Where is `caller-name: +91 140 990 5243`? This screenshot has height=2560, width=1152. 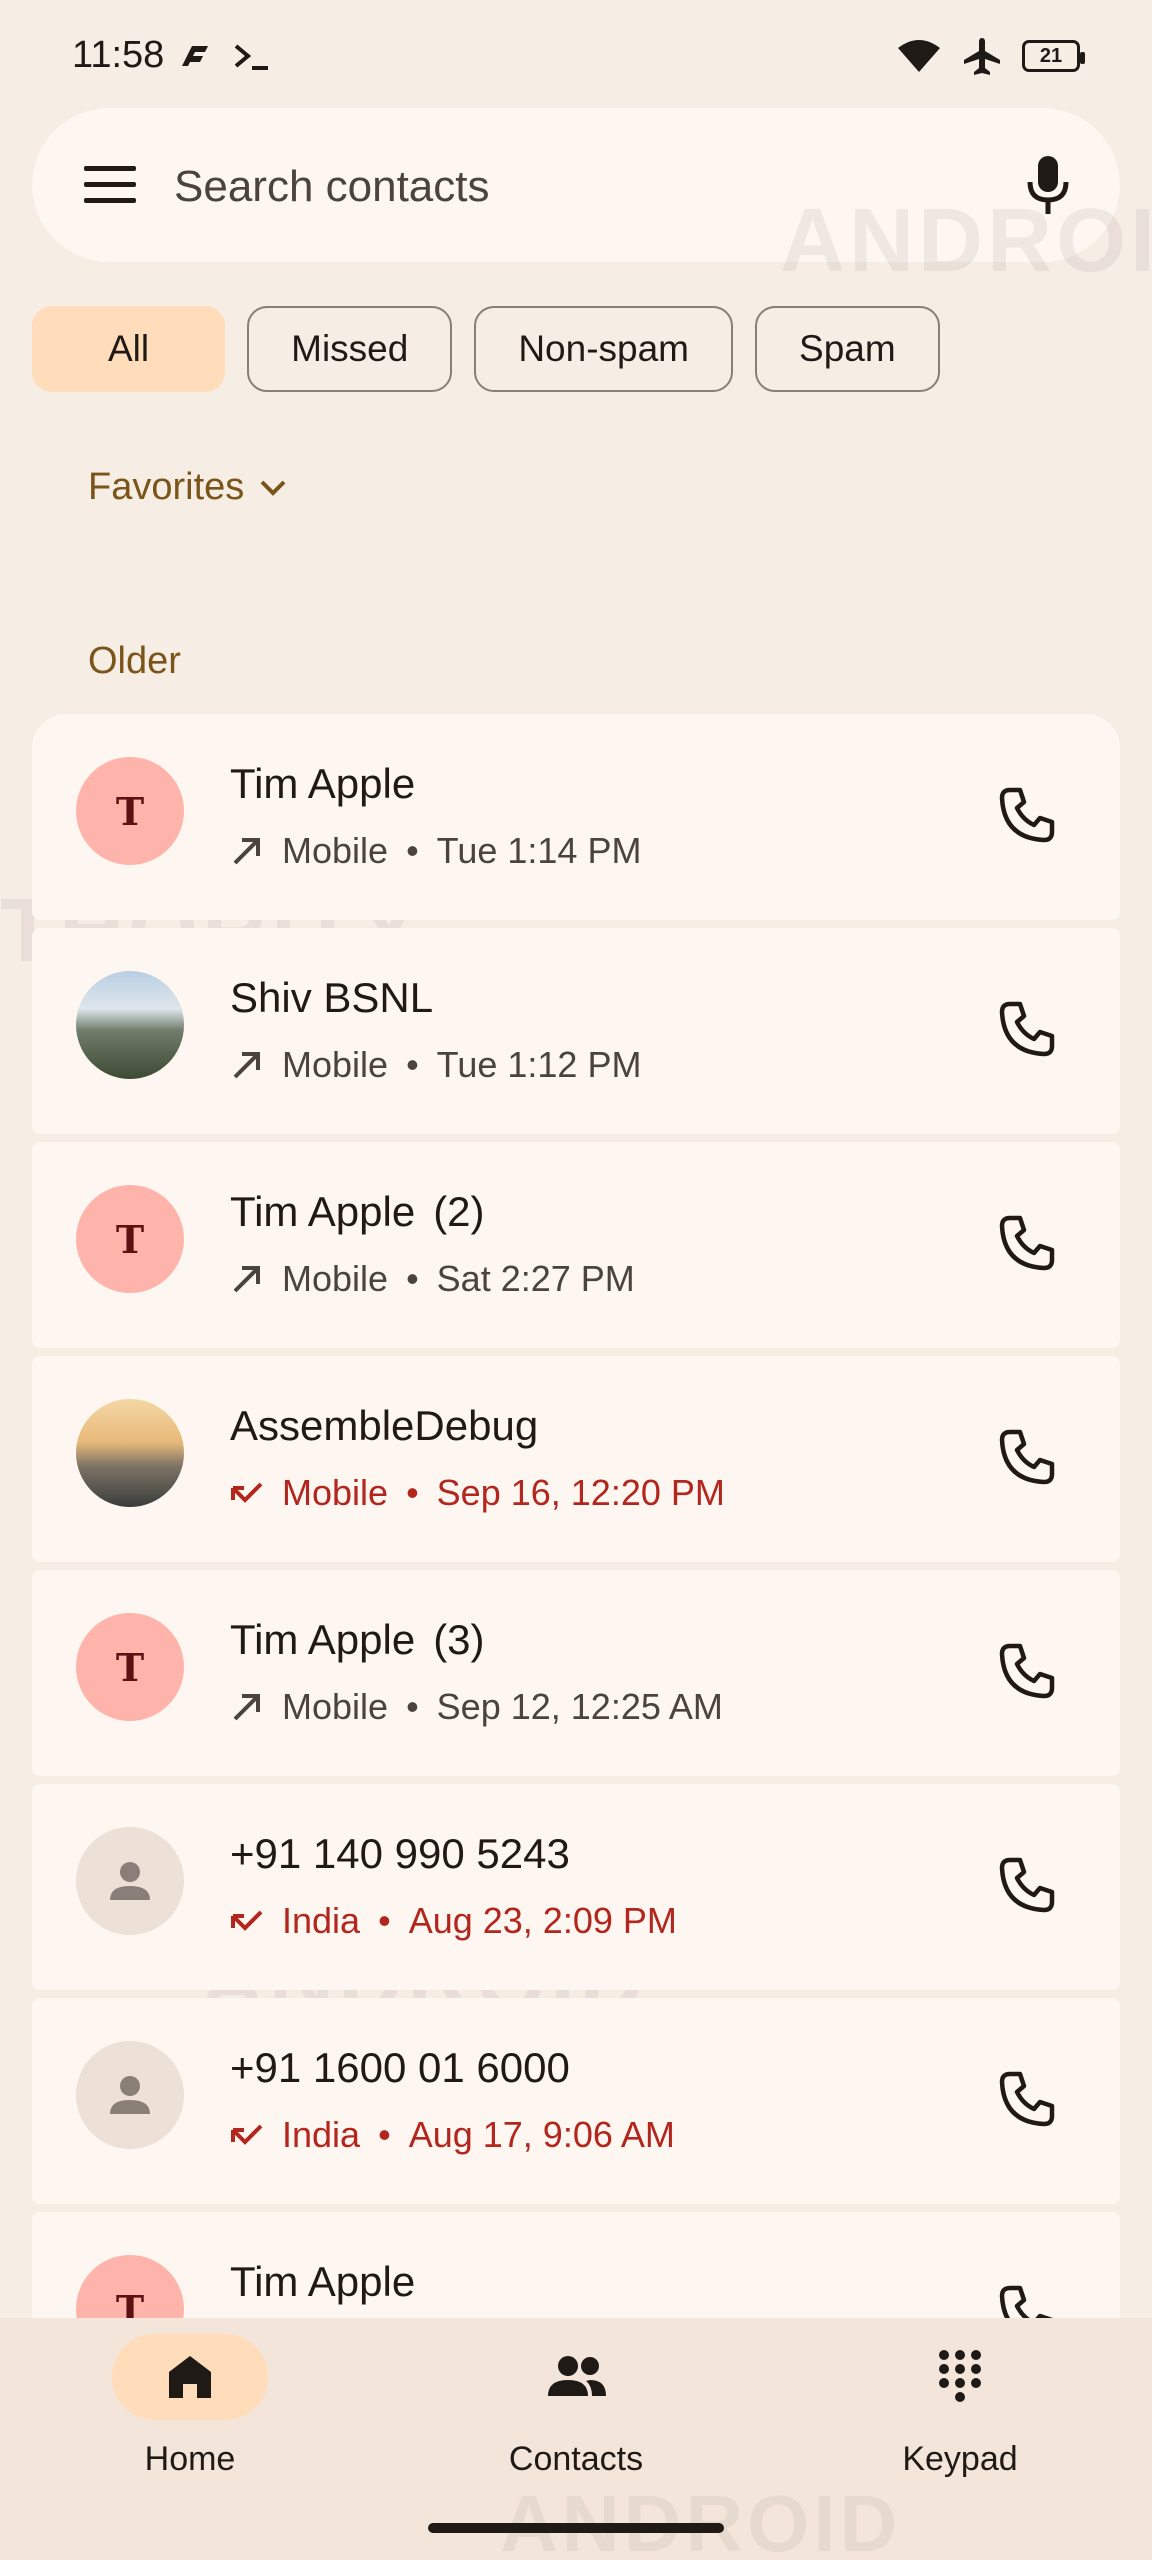 caller-name: +91 140 990 5243 is located at coordinates (400, 1854).